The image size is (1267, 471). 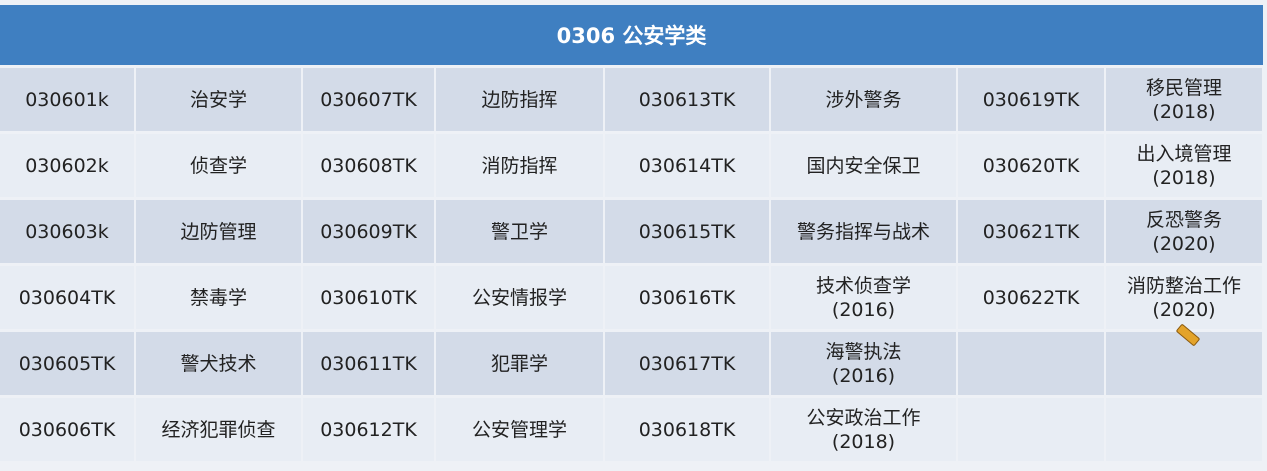 I want to click on major-name-text: 出入境管理, so click(x=1184, y=153).